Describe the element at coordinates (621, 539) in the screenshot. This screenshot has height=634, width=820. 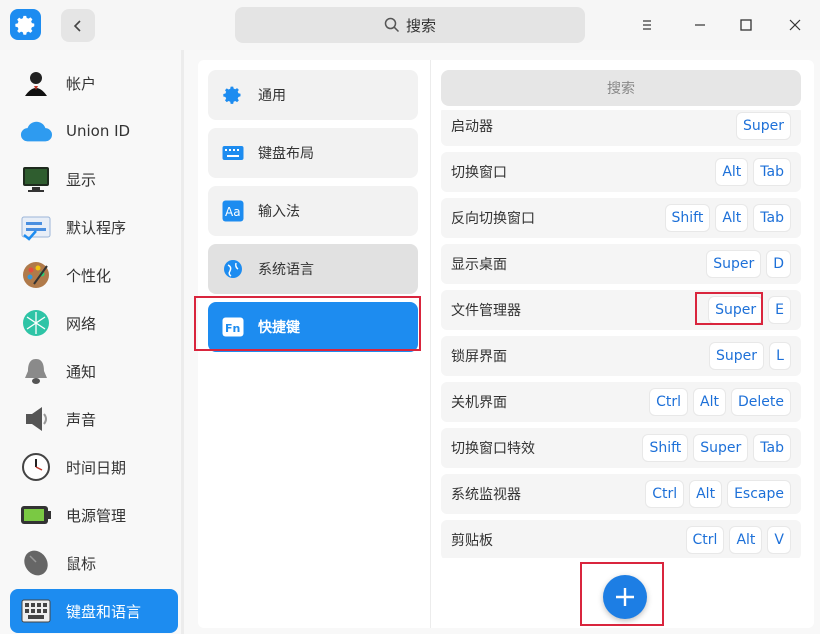
I see `shortcut-row-clipboard: 剪贴板 Ctrl Alt V` at that location.